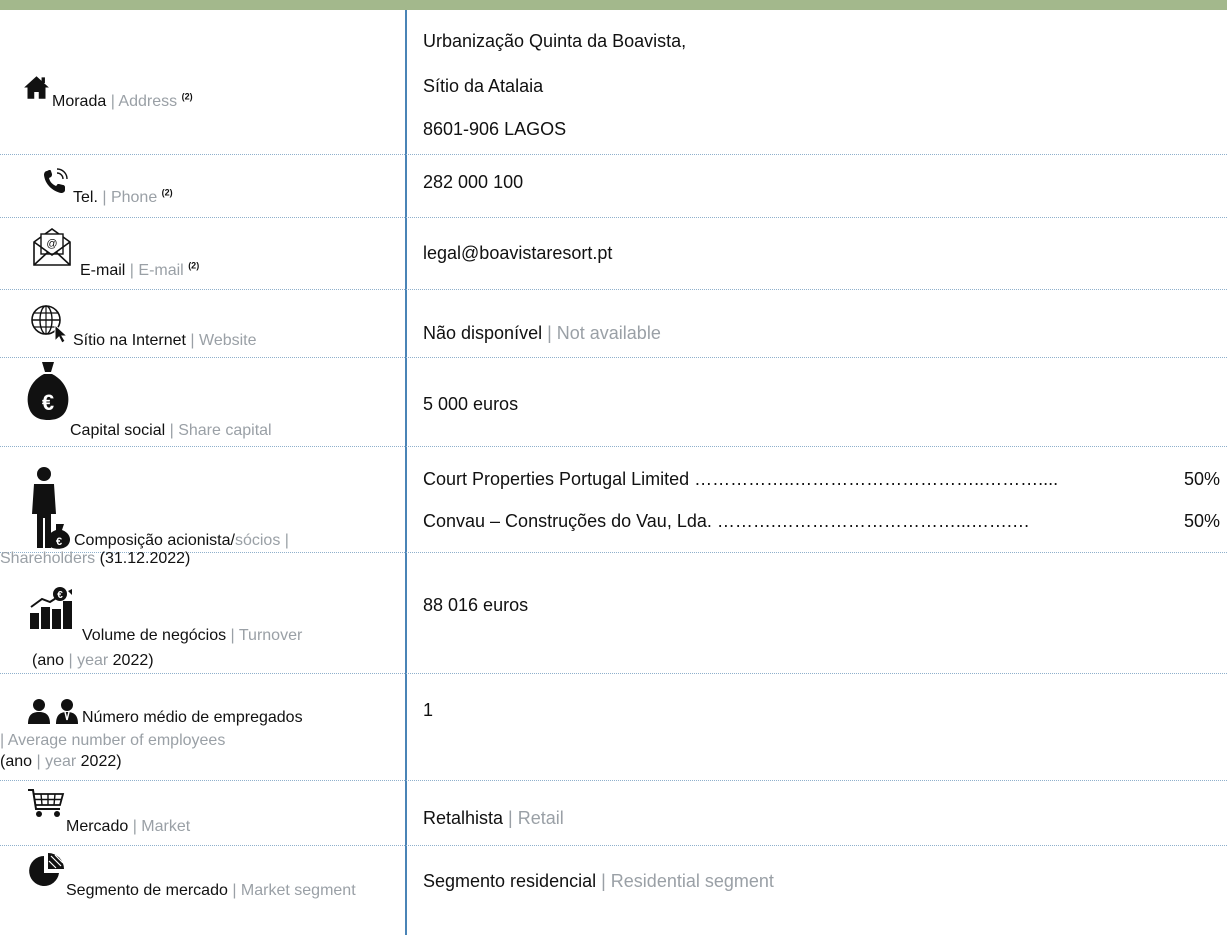  Describe the element at coordinates (122, 100) in the screenshot. I see `address-label: Morada | Address (2)` at that location.